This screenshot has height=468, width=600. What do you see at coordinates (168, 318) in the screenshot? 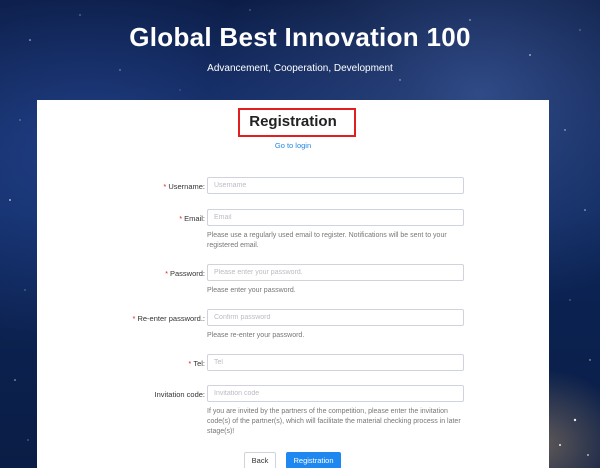
I see `reenter-password-label: * Re-enter password.:` at bounding box center [168, 318].